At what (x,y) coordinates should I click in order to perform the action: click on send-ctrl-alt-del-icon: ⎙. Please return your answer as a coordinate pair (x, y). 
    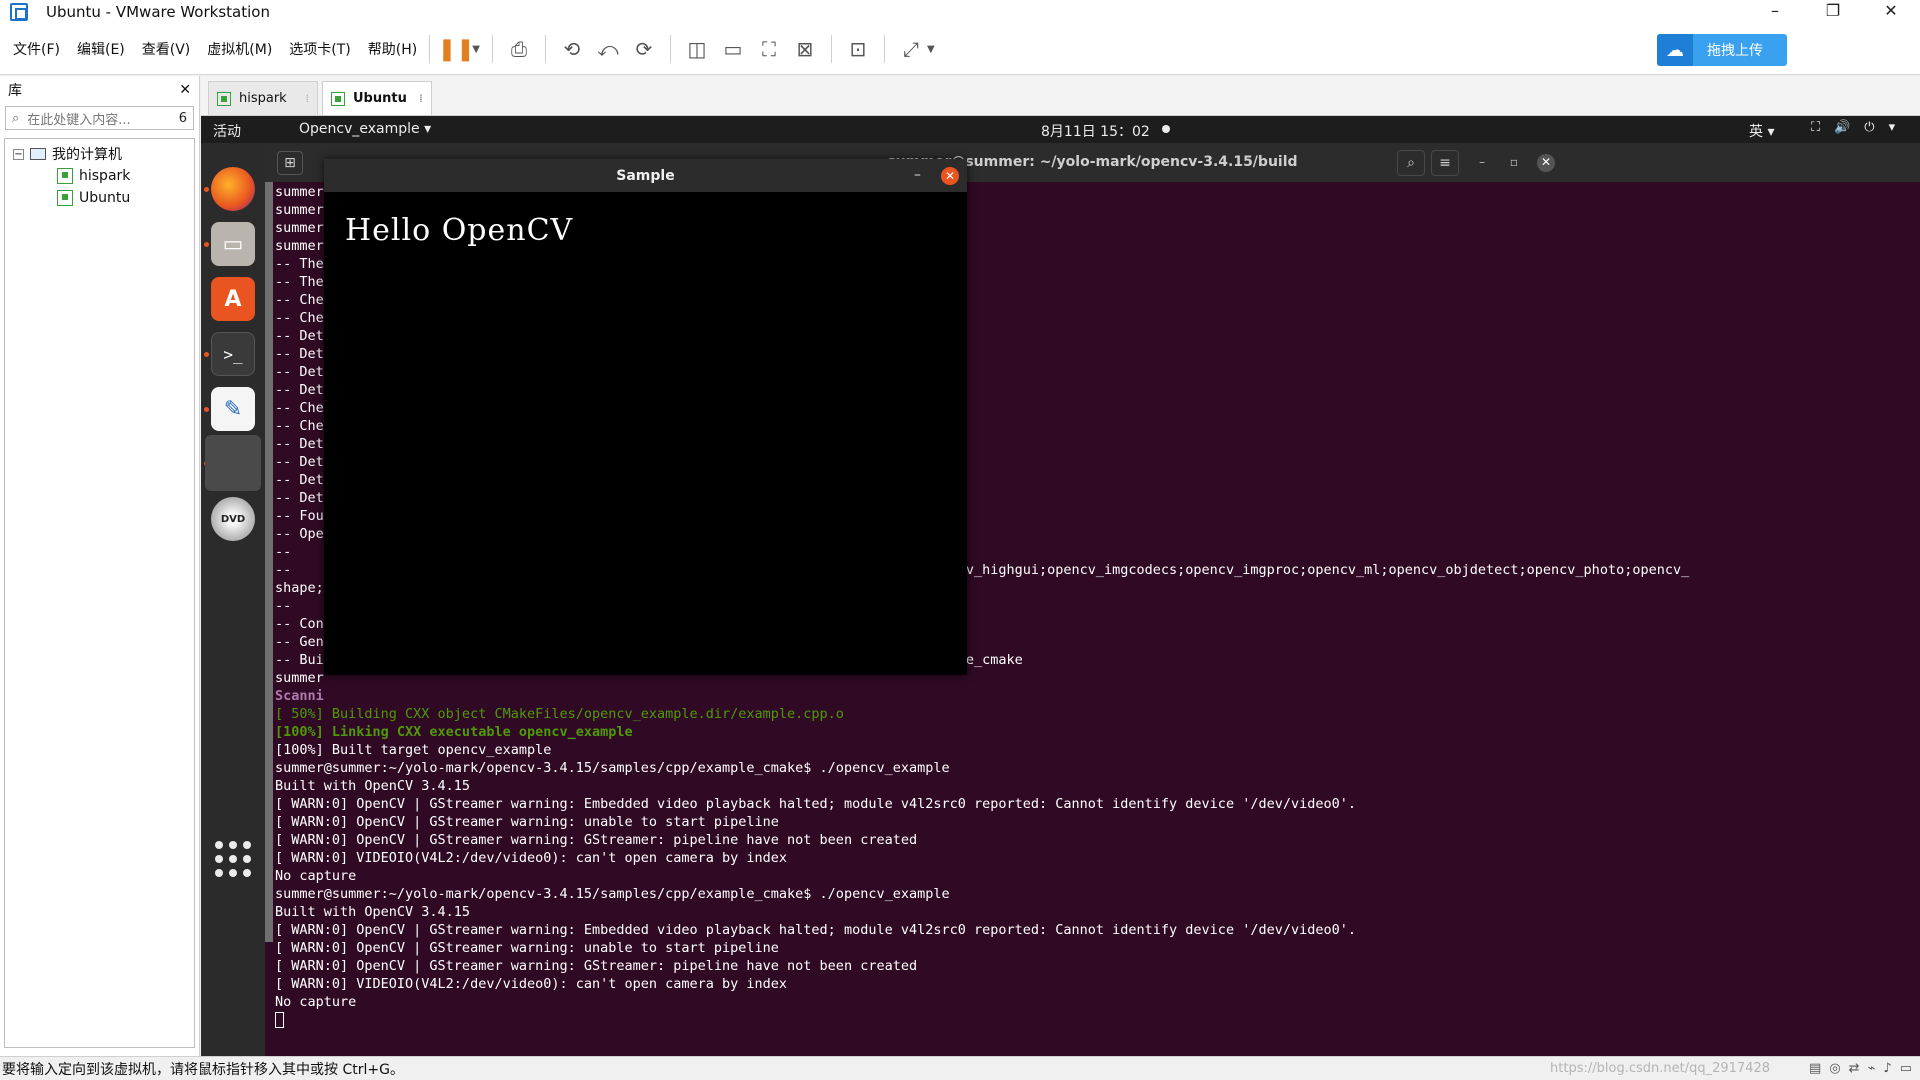
    Looking at the image, I should click on (519, 49).